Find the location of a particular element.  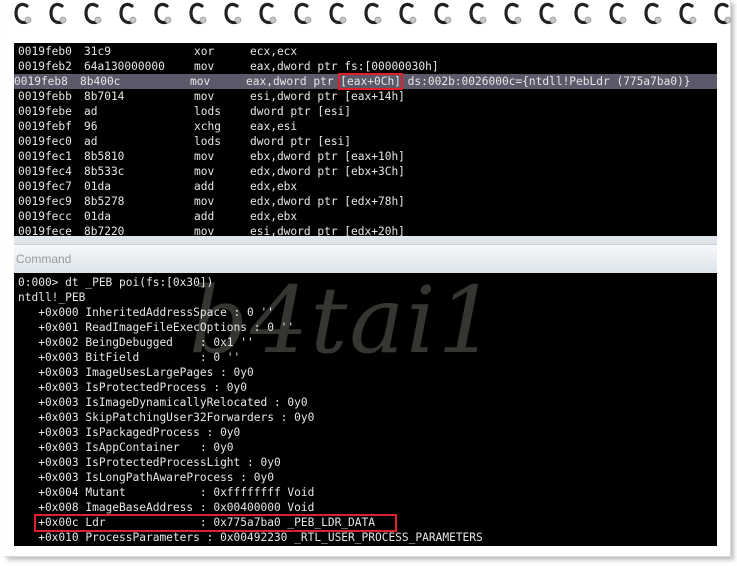

disasm-address: 0019fec0 is located at coordinates (45, 141).